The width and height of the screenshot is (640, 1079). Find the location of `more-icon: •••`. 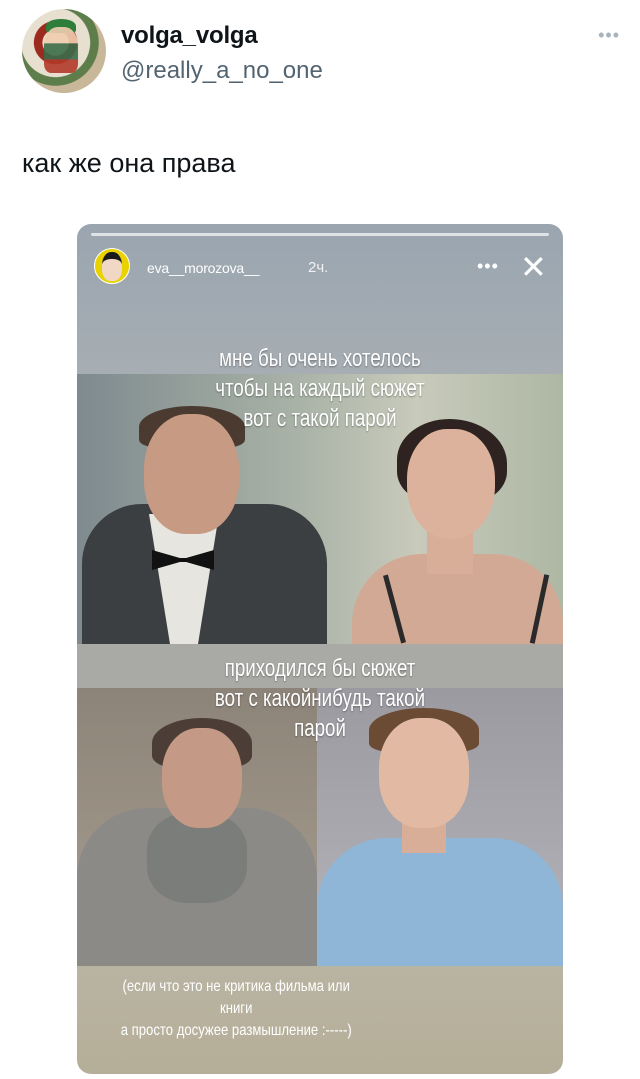

more-icon: ••• is located at coordinates (488, 266).